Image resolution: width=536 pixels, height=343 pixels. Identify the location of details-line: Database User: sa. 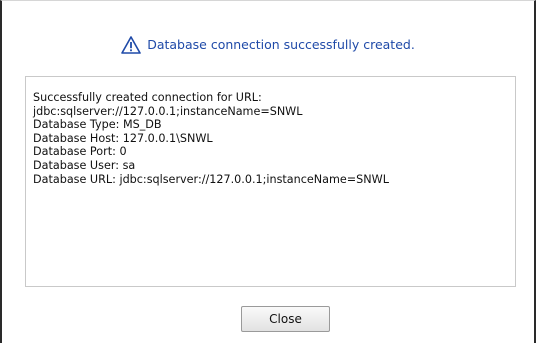
(84, 165).